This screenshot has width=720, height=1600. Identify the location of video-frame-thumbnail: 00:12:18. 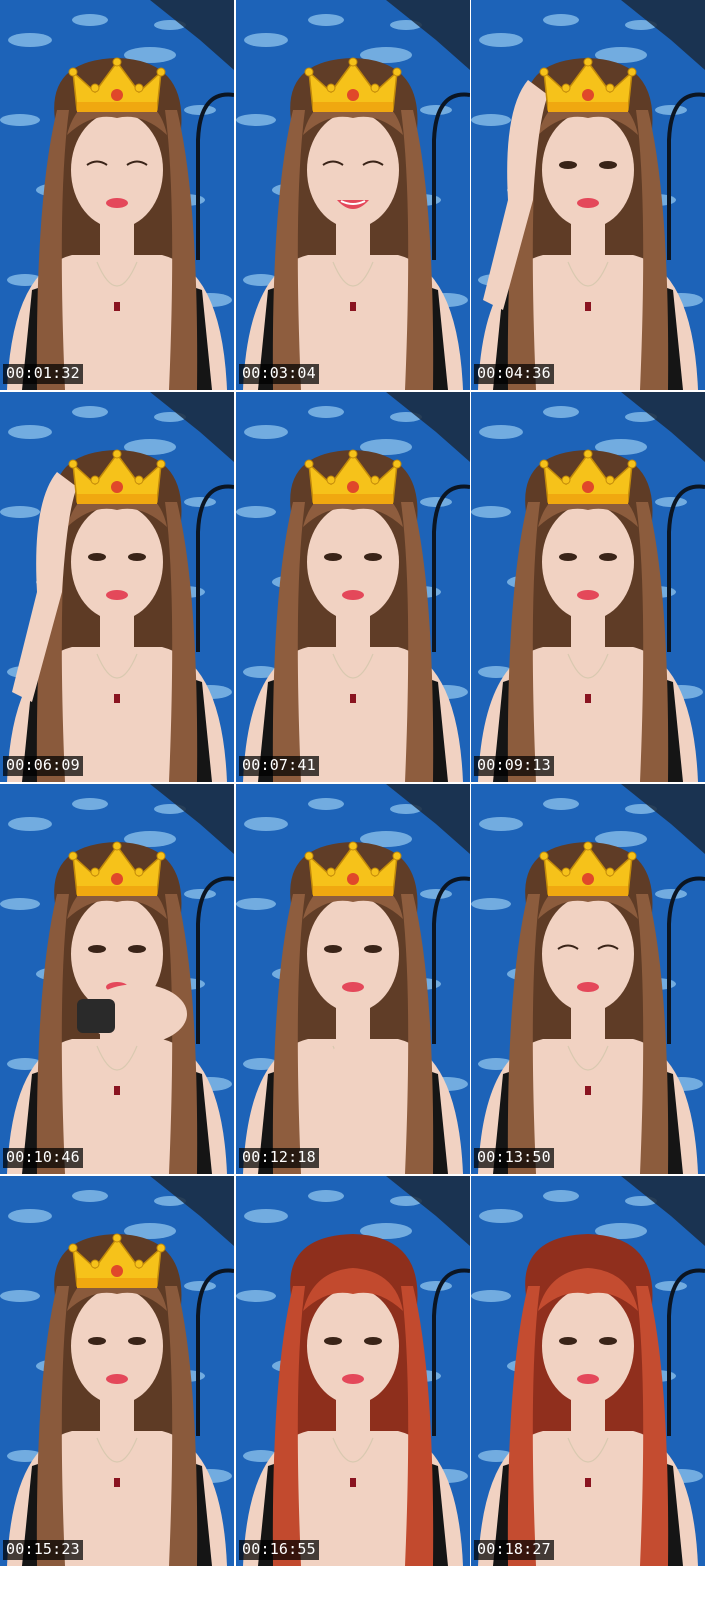
(353, 979).